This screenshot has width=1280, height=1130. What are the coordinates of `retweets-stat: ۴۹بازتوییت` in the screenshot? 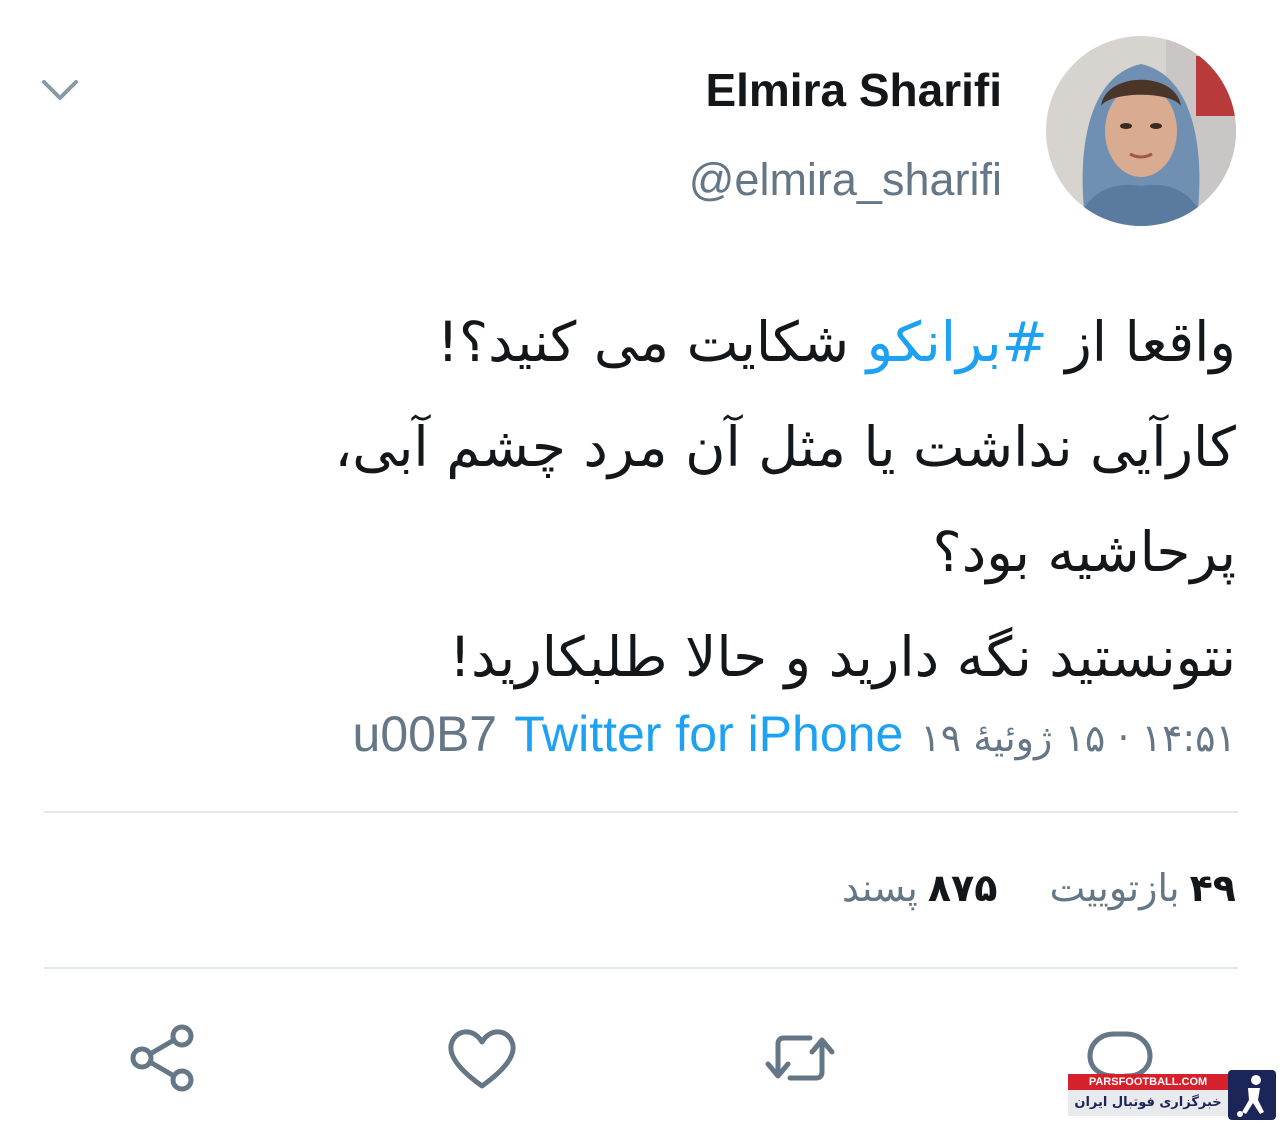 It's located at (1143, 888).